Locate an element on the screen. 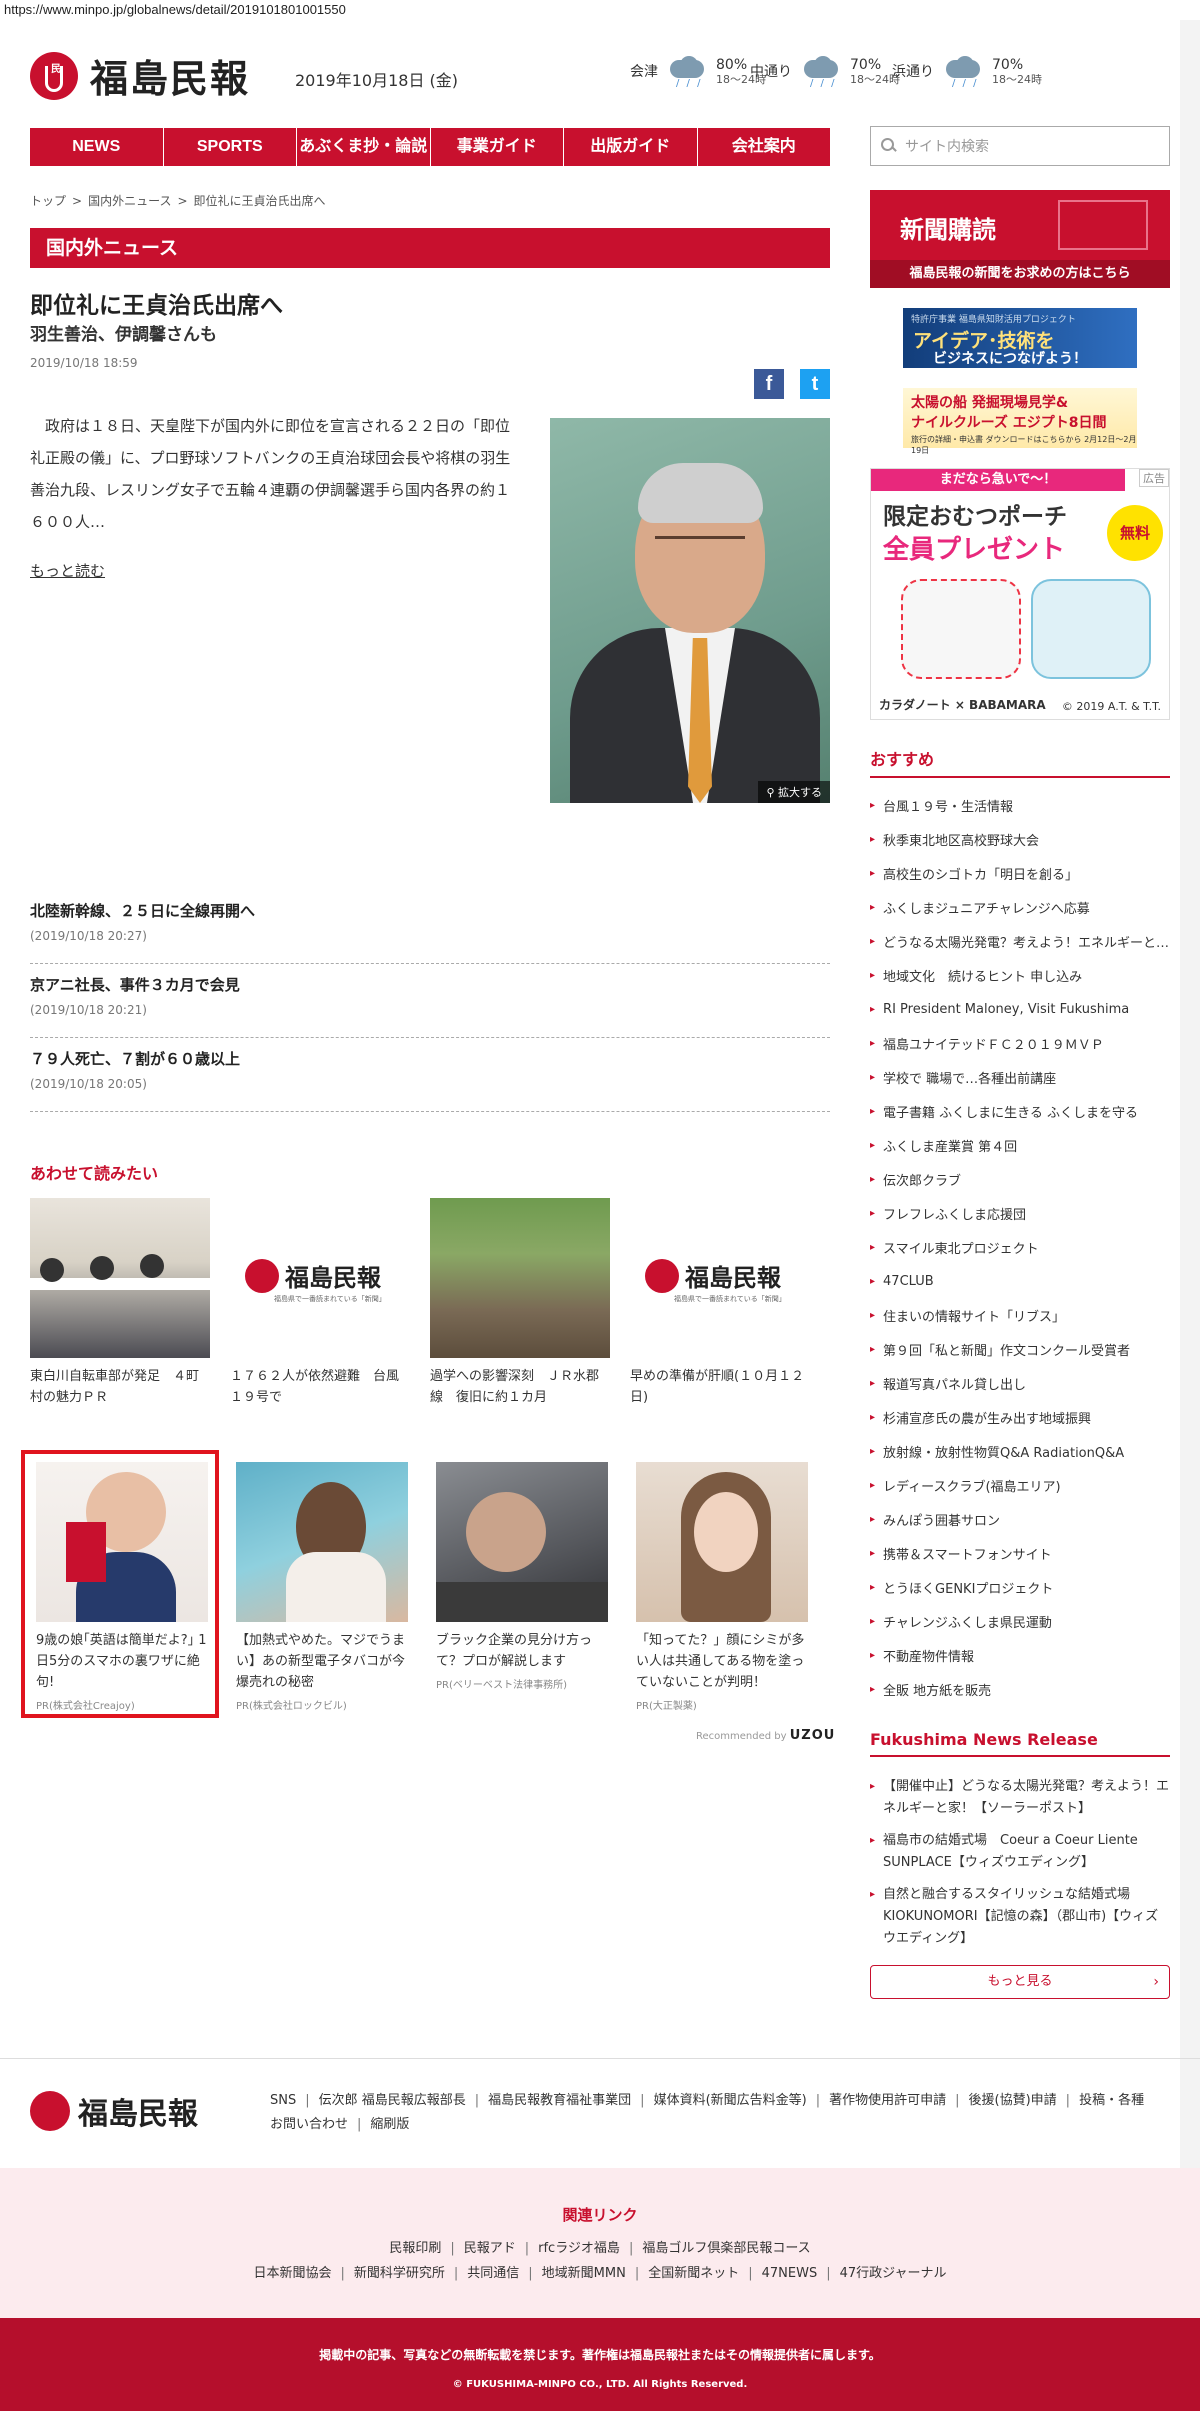 This screenshot has height=2411, width=1200. recommend-caption: 「知ってた？」顔にシミが多い人は共通してある物を塗っていないことが判明！ is located at coordinates (722, 1661).